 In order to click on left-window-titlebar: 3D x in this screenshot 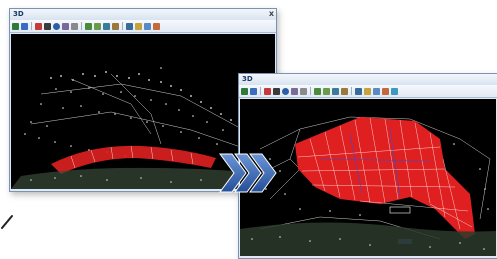, I will do `click(143, 14)`.